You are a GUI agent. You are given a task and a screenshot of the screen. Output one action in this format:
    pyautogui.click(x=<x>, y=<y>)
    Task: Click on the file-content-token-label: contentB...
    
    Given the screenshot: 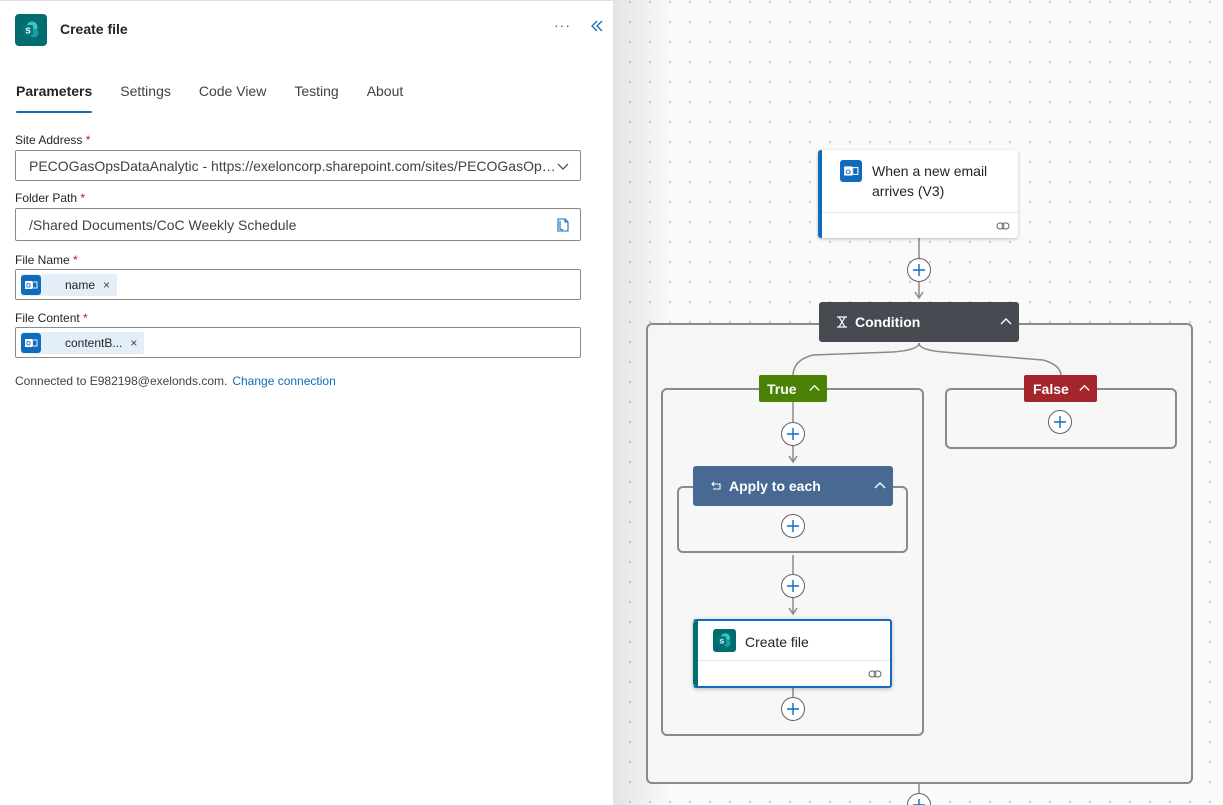 What is the action you would take?
    pyautogui.click(x=94, y=342)
    